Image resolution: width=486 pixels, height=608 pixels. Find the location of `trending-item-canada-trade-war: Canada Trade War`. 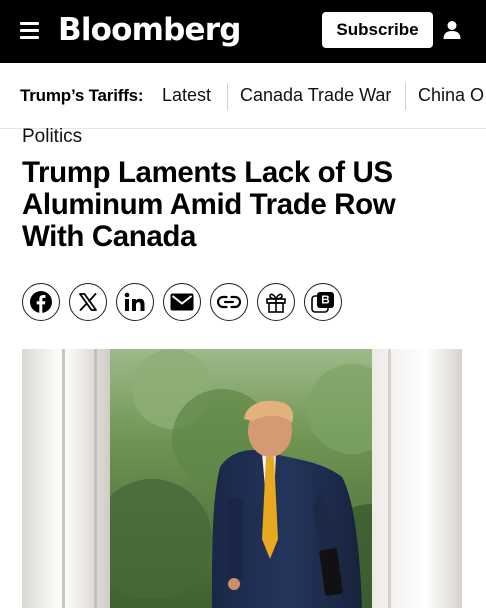

trending-item-canada-trade-war: Canada Trade War is located at coordinates (315, 95).